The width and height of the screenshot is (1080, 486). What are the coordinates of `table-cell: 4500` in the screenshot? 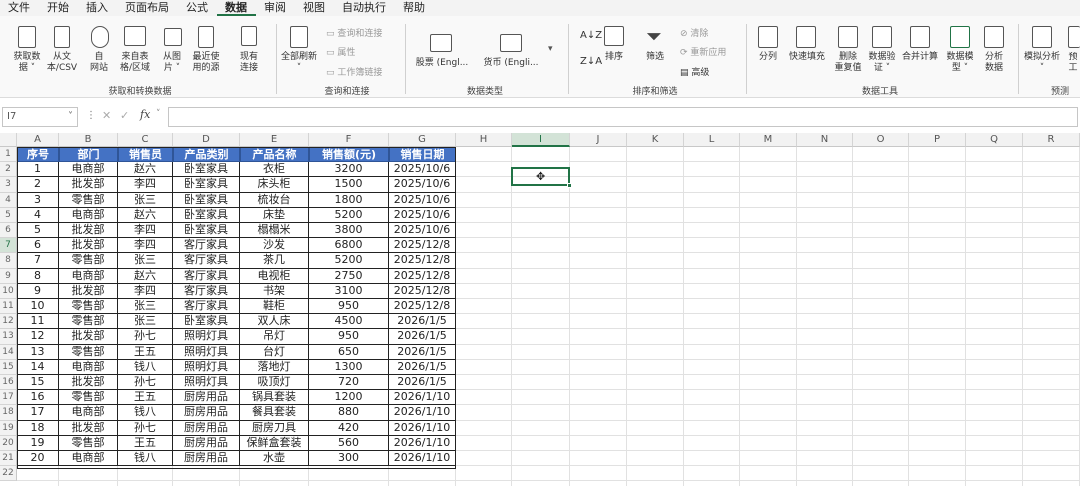 It's located at (349, 322).